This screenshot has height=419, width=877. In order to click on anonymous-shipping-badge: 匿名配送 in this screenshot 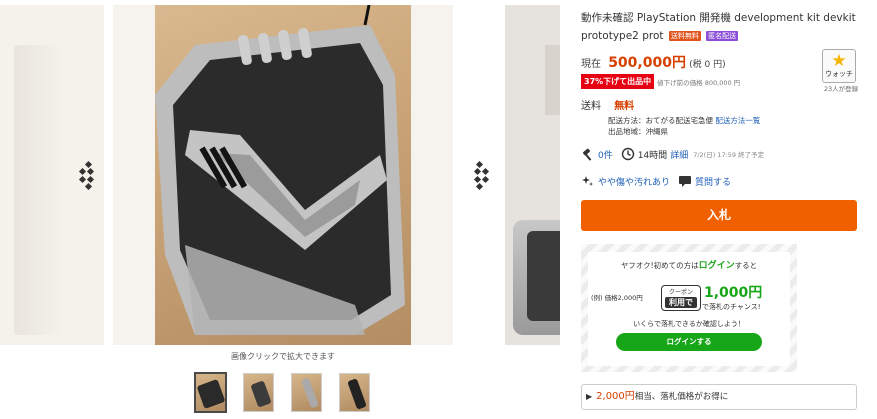, I will do `click(722, 36)`.